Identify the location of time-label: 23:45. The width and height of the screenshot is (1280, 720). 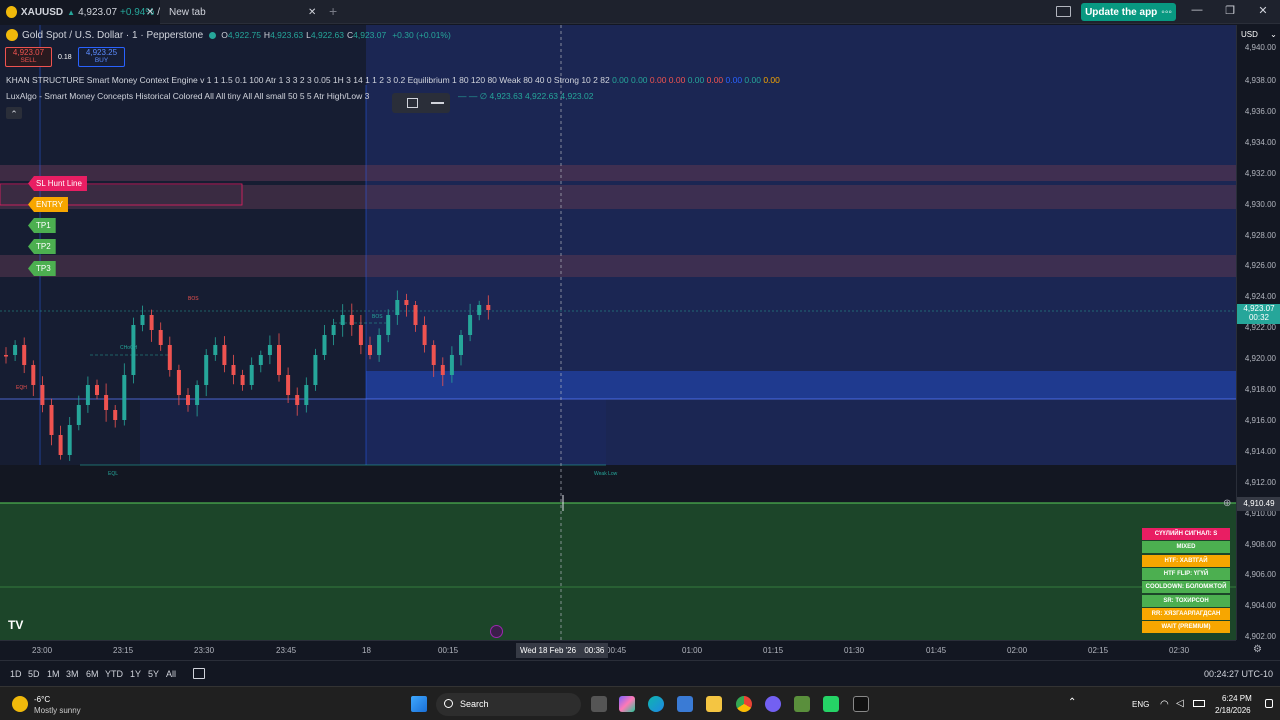
(286, 650).